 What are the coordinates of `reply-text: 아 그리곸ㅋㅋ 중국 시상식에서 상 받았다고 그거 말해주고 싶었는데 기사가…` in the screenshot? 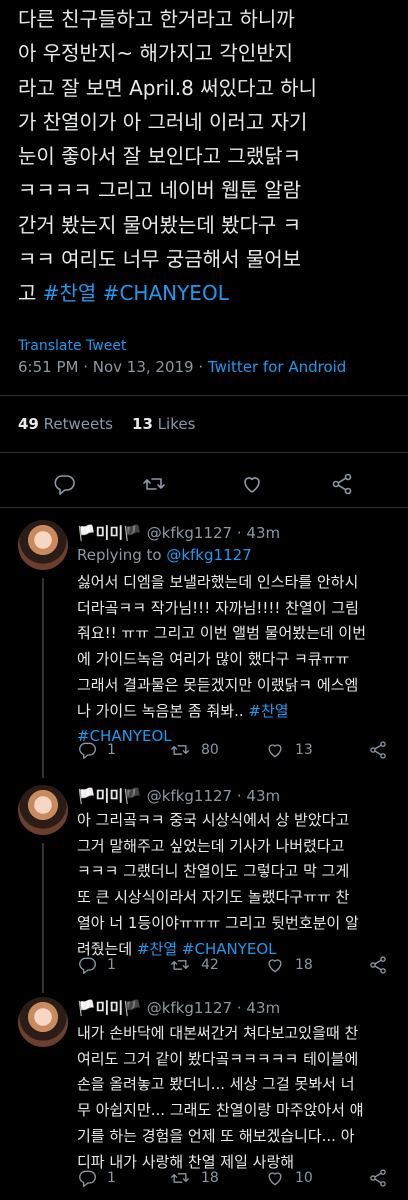 It's located at (218, 884).